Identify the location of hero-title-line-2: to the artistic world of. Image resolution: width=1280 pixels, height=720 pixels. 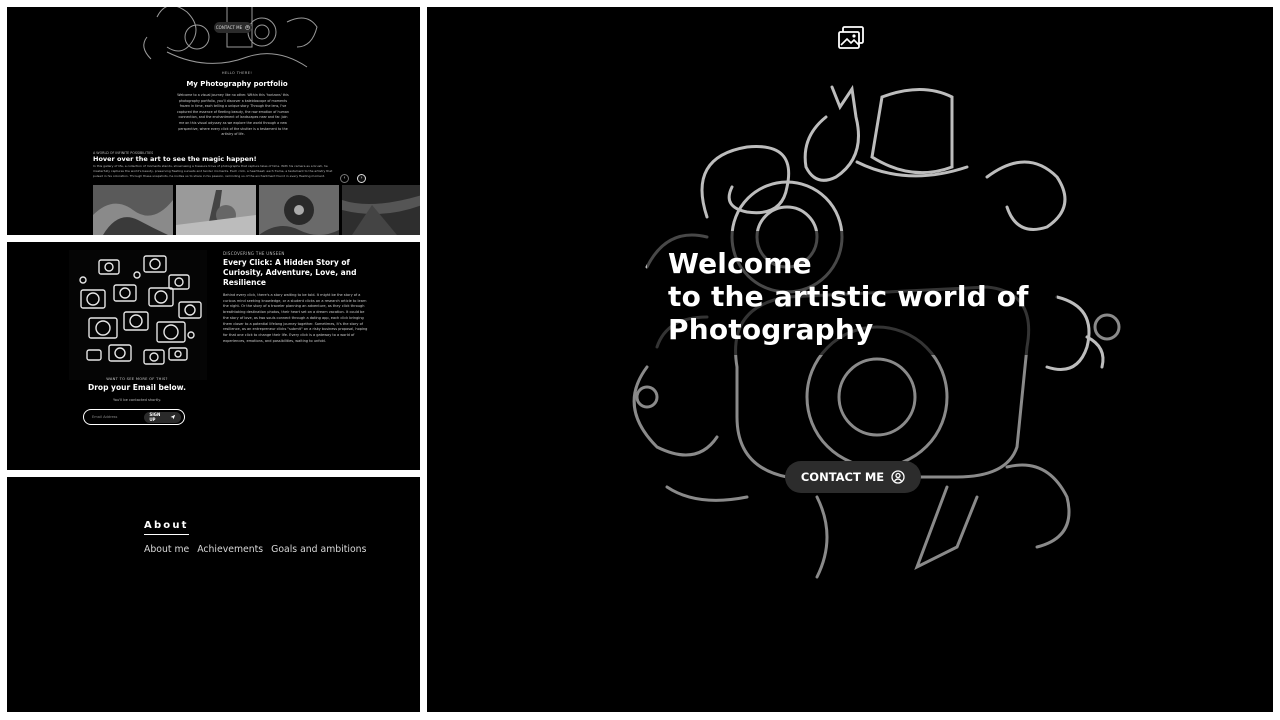
(848, 296).